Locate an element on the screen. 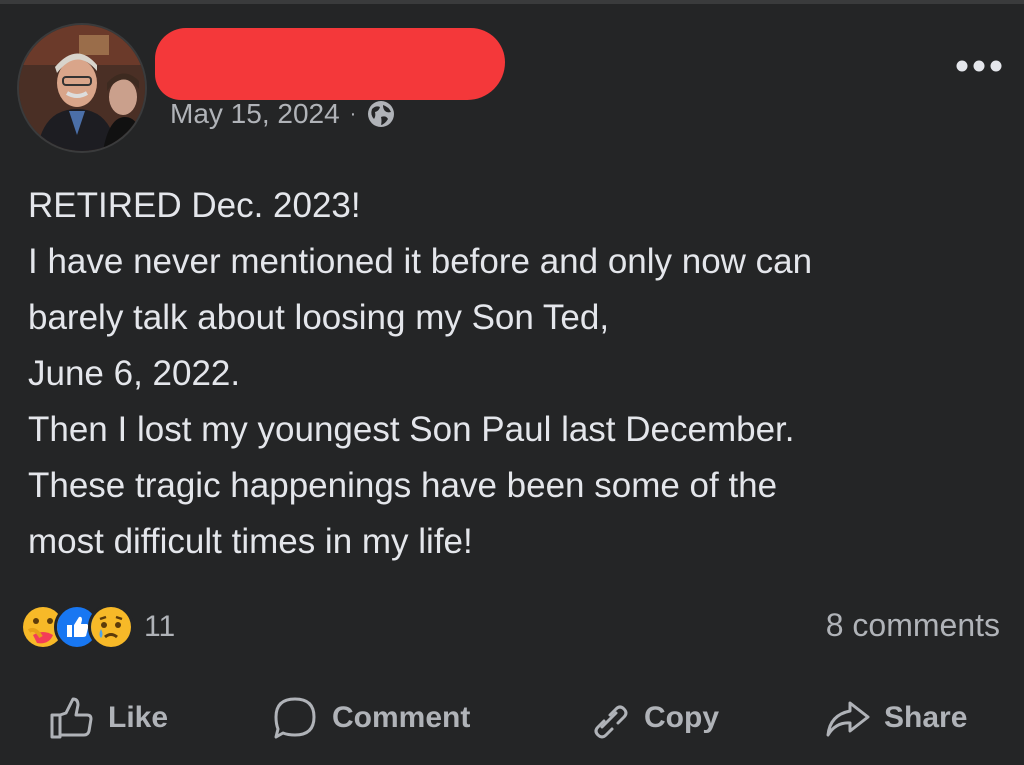  more-options-button is located at coordinates (979, 66).